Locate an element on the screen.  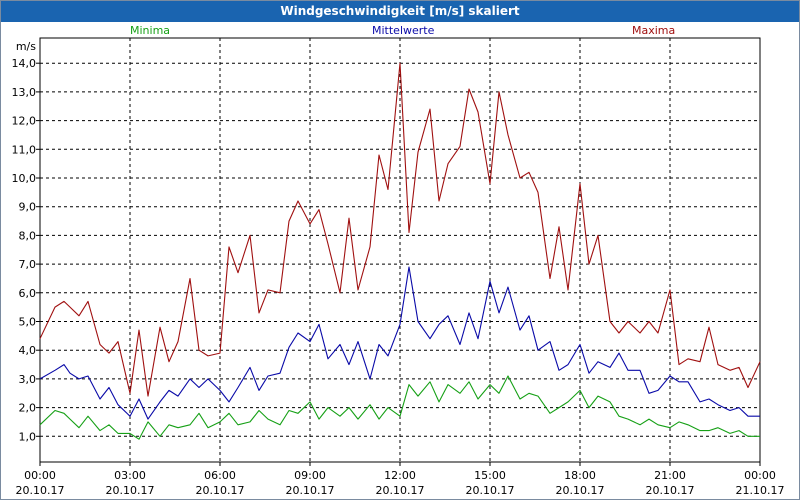
y-tick-label: 2,0 is located at coordinates (28, 408).